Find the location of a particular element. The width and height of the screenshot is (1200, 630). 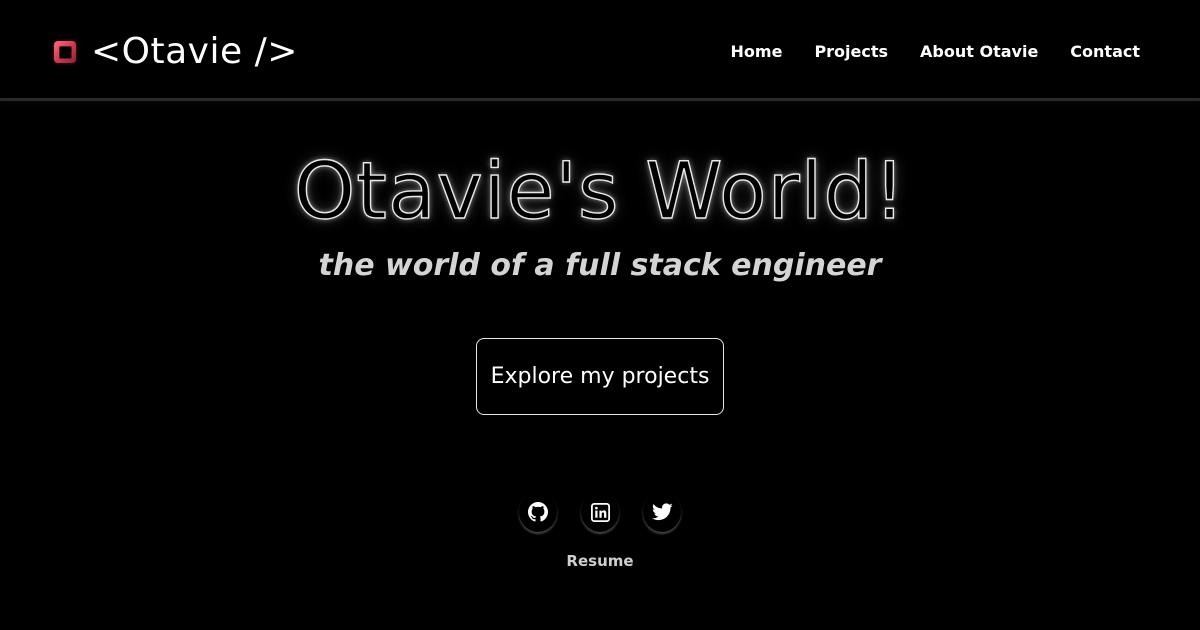

resume-link: Resume is located at coordinates (599, 561).